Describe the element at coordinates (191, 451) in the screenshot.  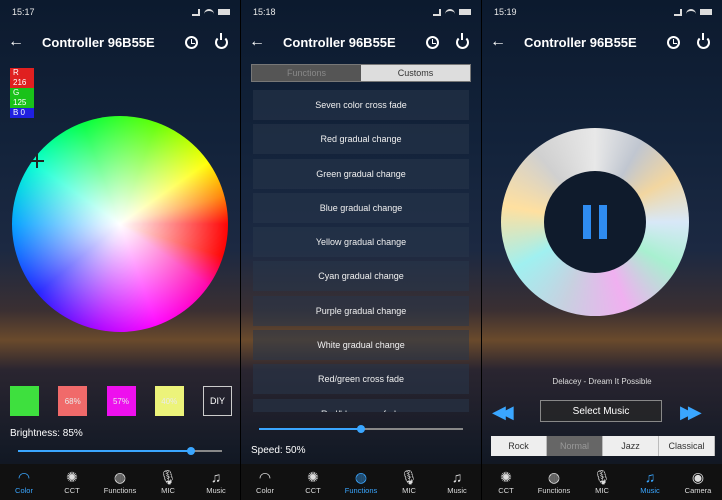
I see `brightness-thumb` at that location.